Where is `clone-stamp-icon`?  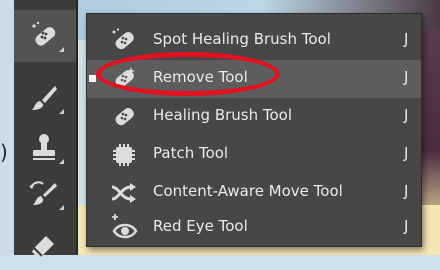 clone-stamp-icon is located at coordinates (44, 147).